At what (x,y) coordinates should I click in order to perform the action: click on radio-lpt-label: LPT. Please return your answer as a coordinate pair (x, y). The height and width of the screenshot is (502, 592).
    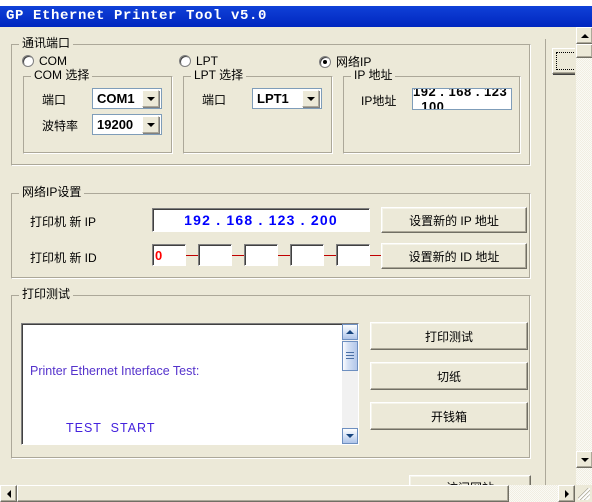
    Looking at the image, I should click on (207, 61).